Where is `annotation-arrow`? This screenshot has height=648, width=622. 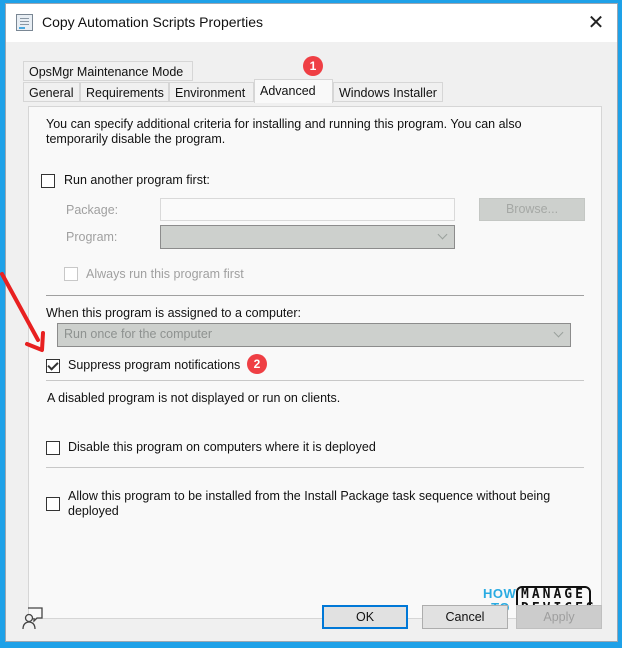
annotation-arrow is located at coordinates (22, 312).